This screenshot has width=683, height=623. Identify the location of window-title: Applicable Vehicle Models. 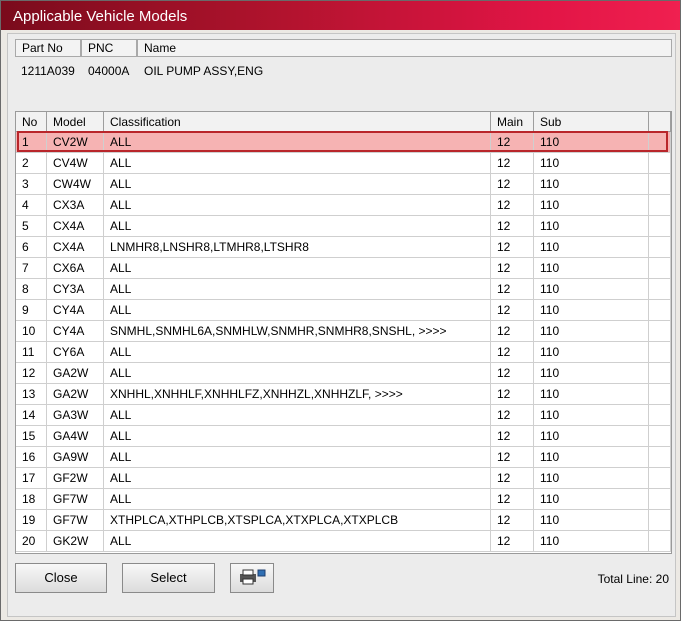
(100, 16).